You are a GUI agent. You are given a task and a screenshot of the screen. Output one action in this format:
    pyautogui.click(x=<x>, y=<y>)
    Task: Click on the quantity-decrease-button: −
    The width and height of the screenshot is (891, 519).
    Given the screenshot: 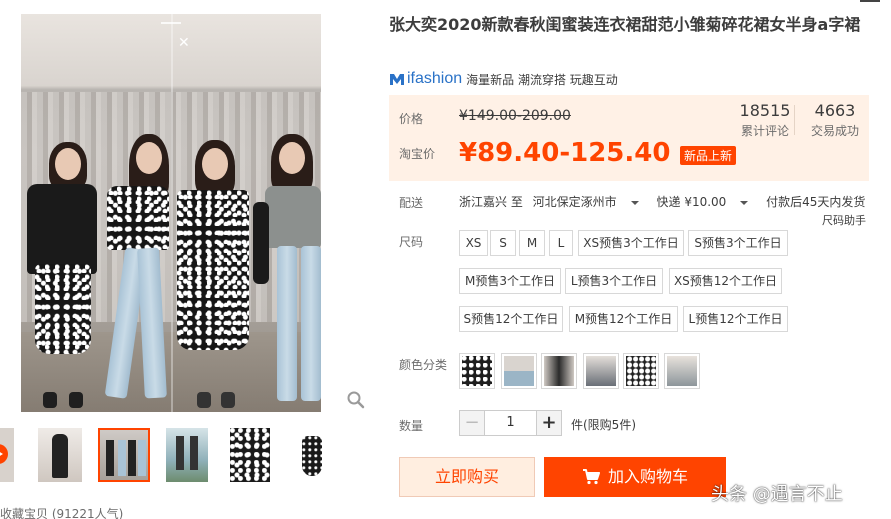 What is the action you would take?
    pyautogui.click(x=472, y=423)
    